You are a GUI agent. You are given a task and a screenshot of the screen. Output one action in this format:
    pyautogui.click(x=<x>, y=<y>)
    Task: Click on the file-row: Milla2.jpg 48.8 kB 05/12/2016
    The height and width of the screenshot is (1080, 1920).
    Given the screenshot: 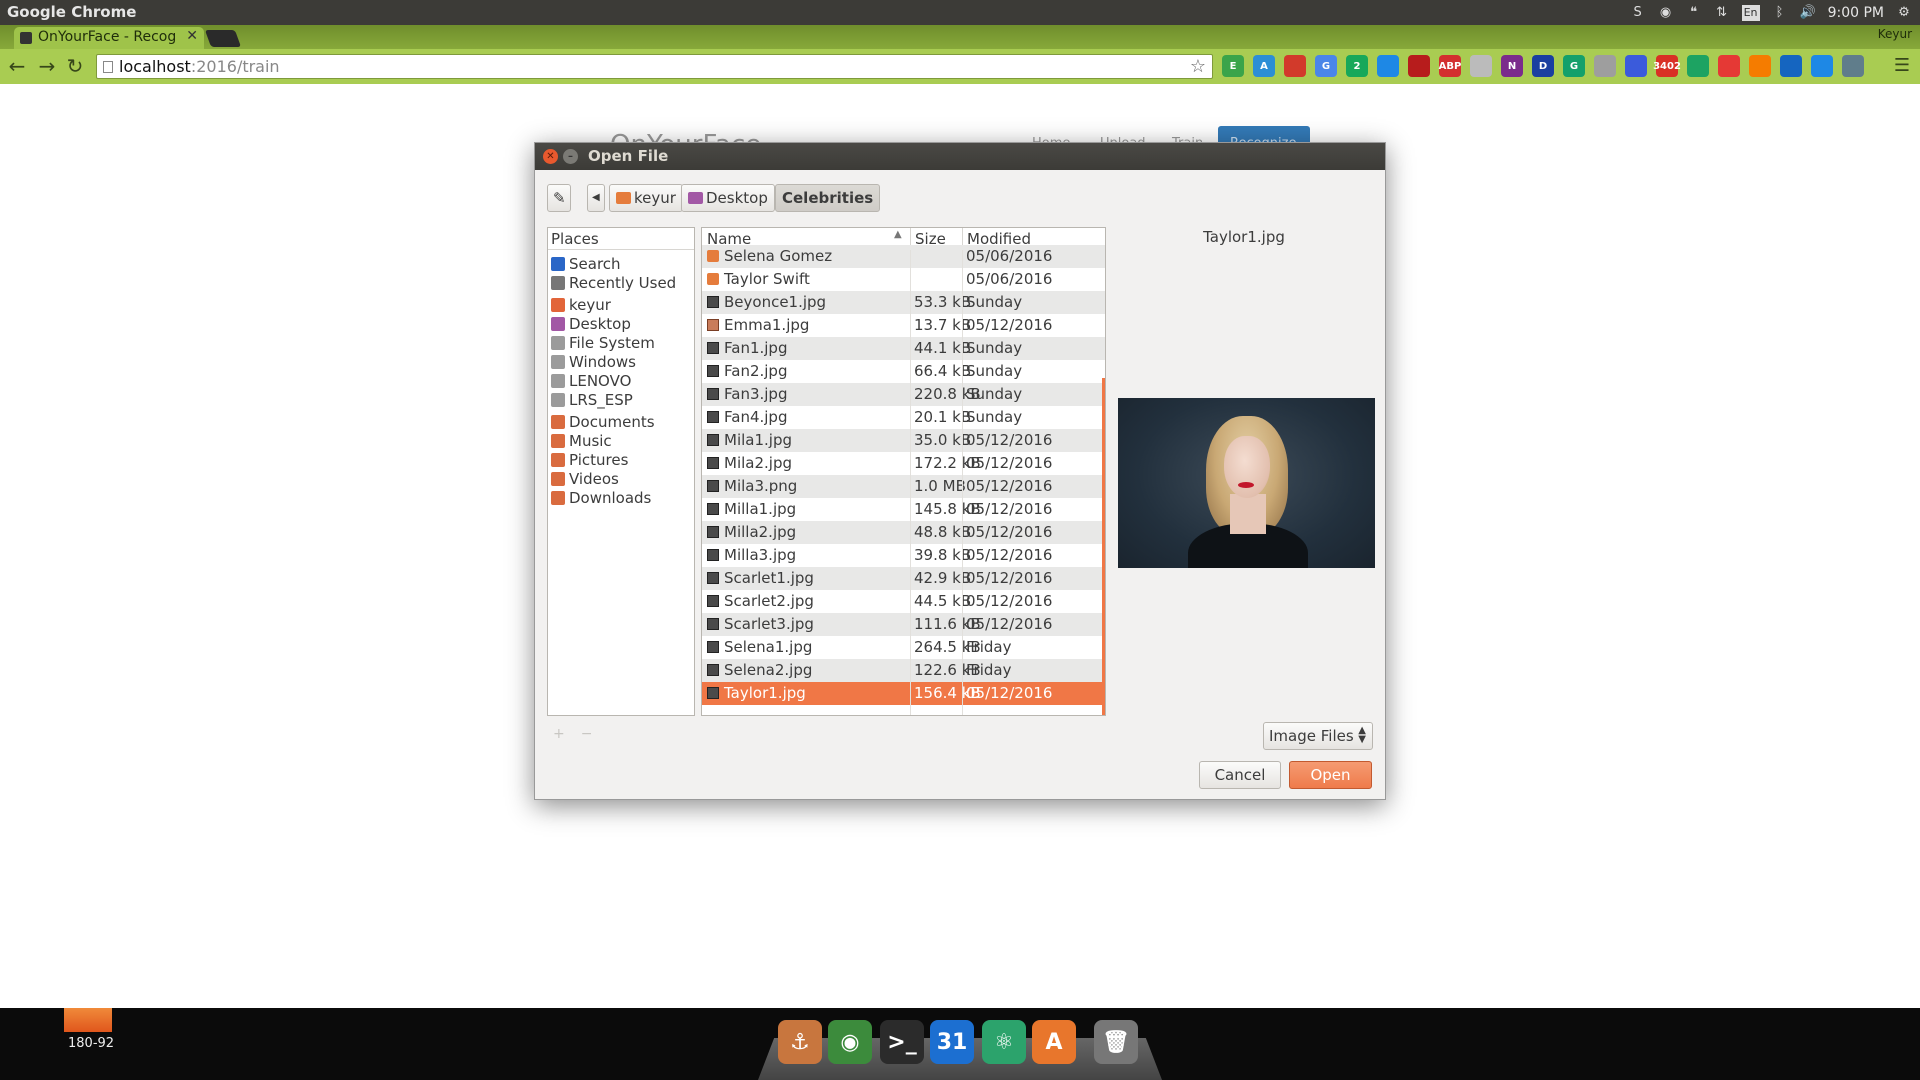 What is the action you would take?
    pyautogui.click(x=903, y=532)
    